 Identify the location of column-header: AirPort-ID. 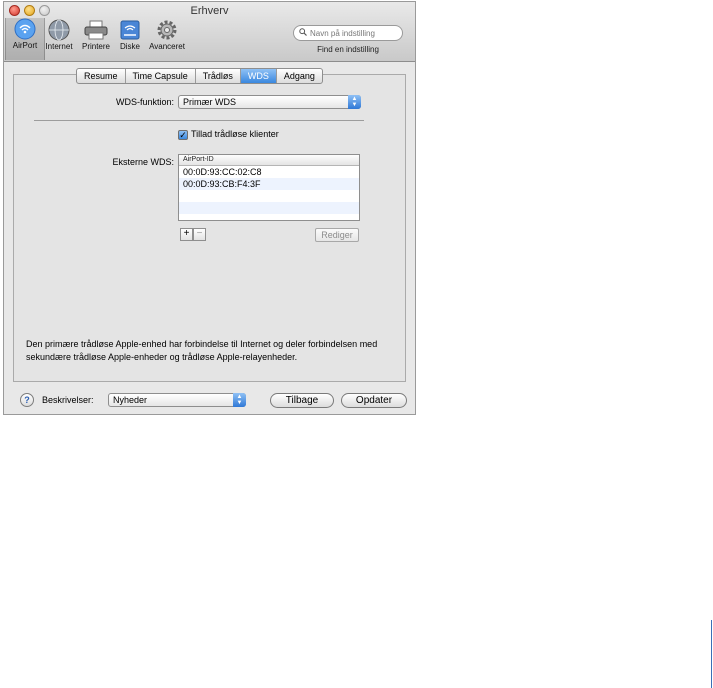
(269, 160).